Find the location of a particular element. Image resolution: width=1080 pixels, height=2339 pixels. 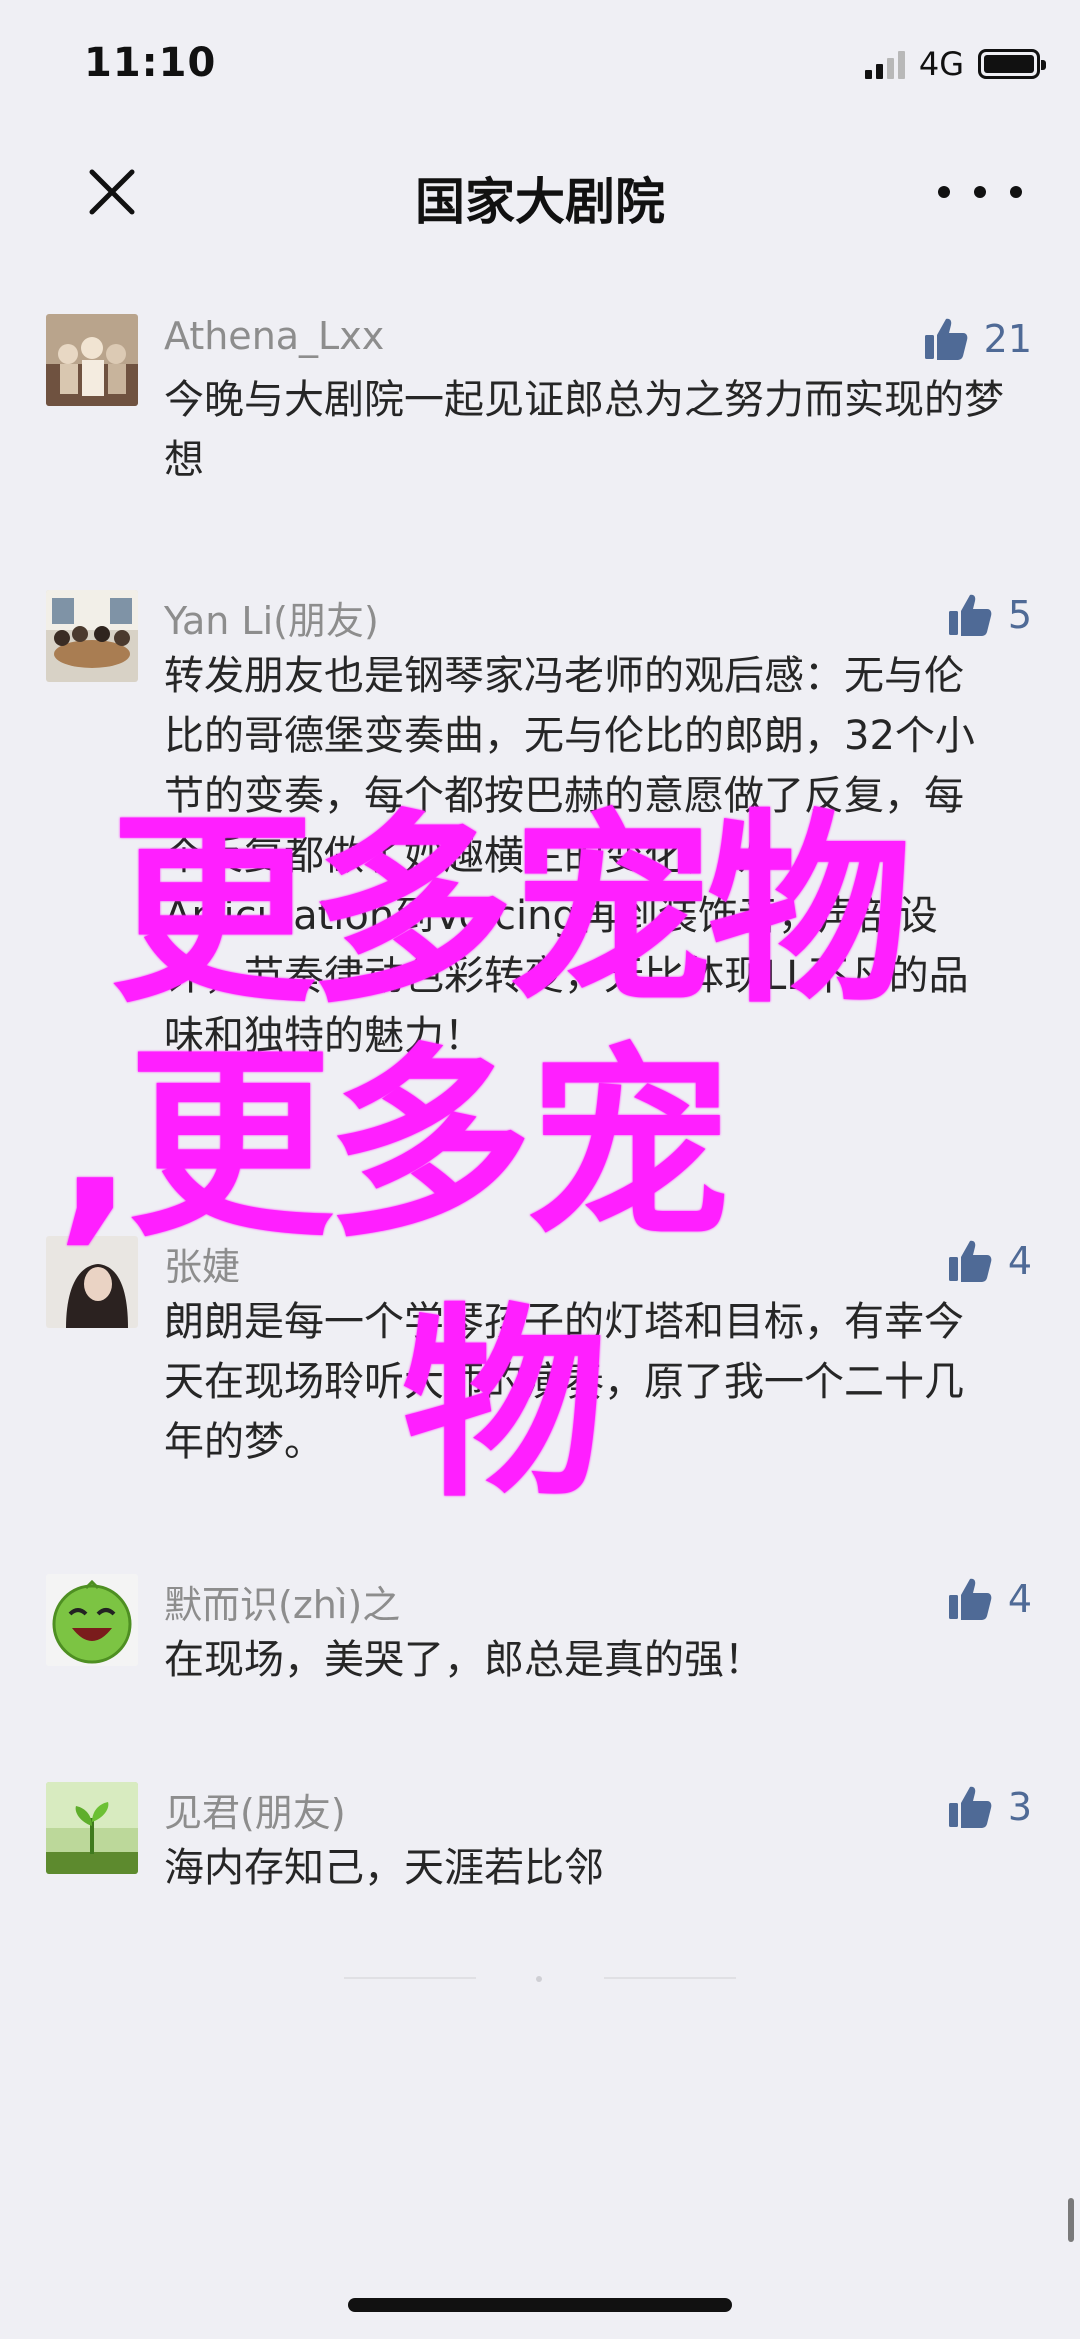

home-indicator is located at coordinates (540, 2305).